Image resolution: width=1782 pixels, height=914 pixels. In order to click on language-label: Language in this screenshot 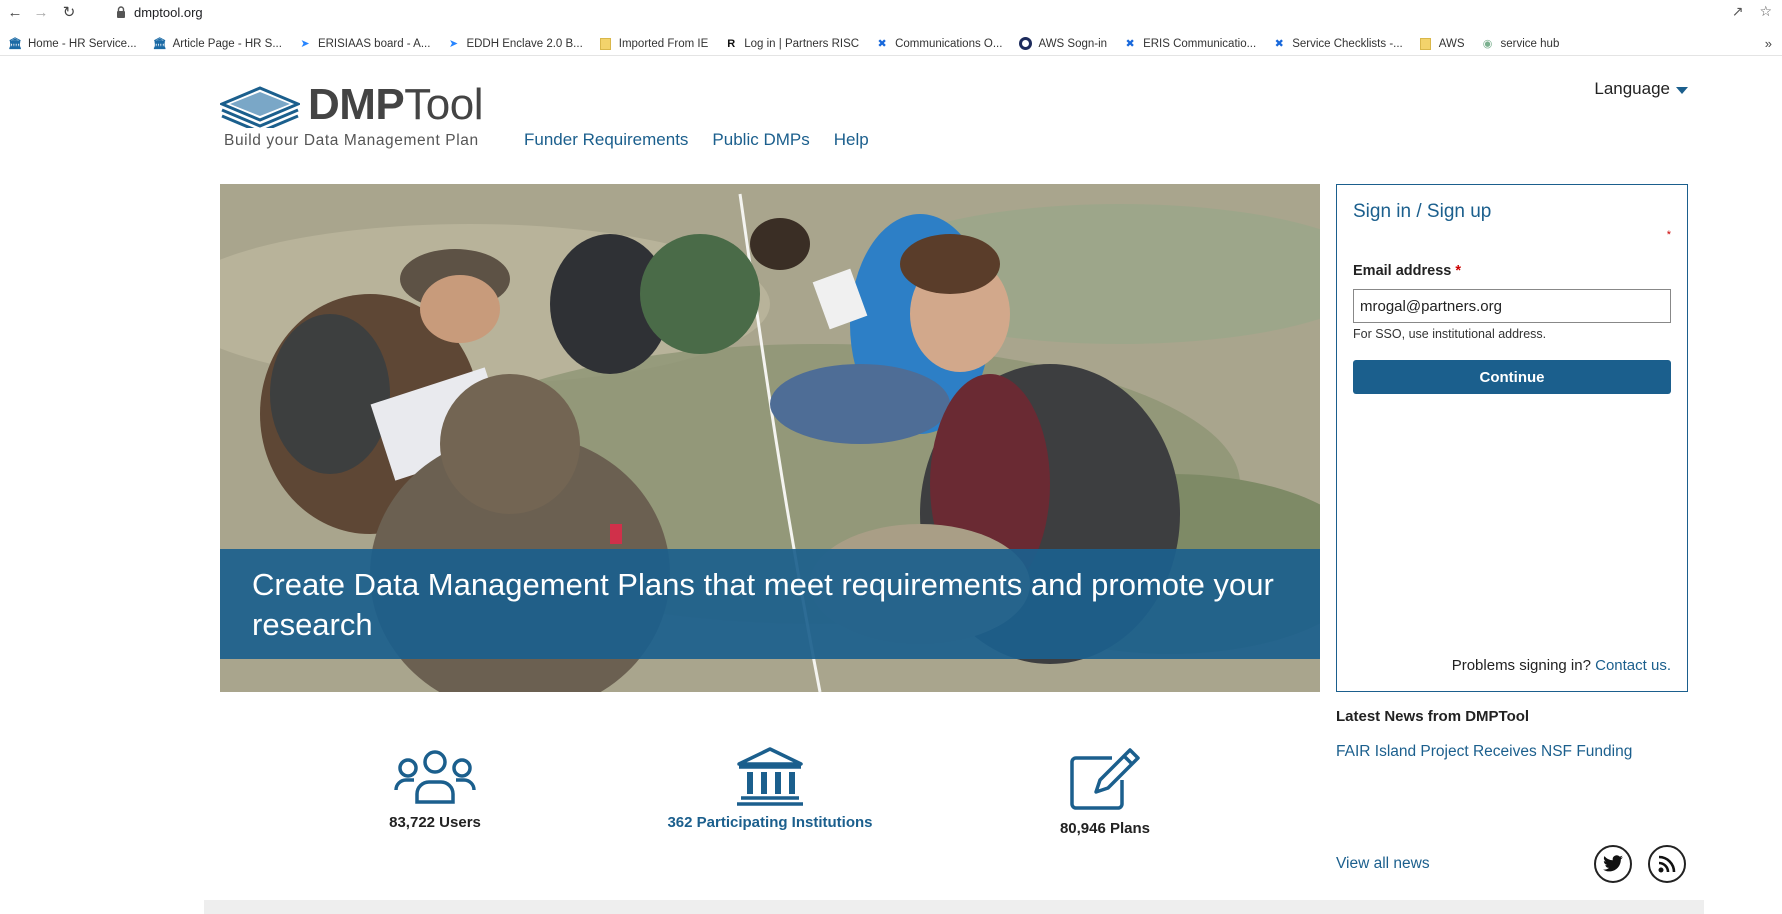, I will do `click(1632, 88)`.